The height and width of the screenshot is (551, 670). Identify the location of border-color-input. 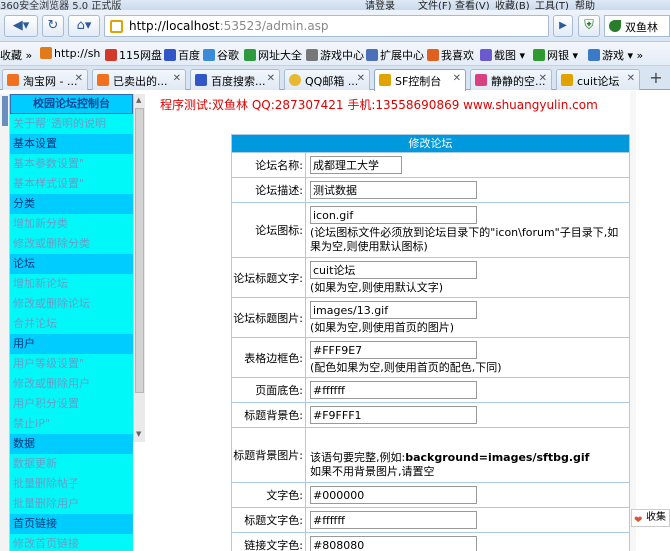
(393, 350).